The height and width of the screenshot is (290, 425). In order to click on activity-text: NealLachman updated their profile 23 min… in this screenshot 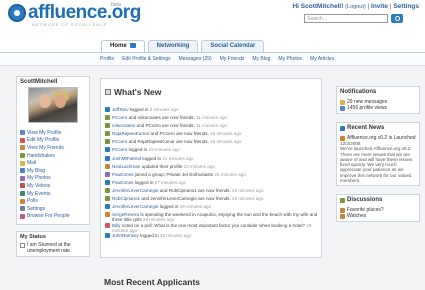, I will do `click(215, 166)`.